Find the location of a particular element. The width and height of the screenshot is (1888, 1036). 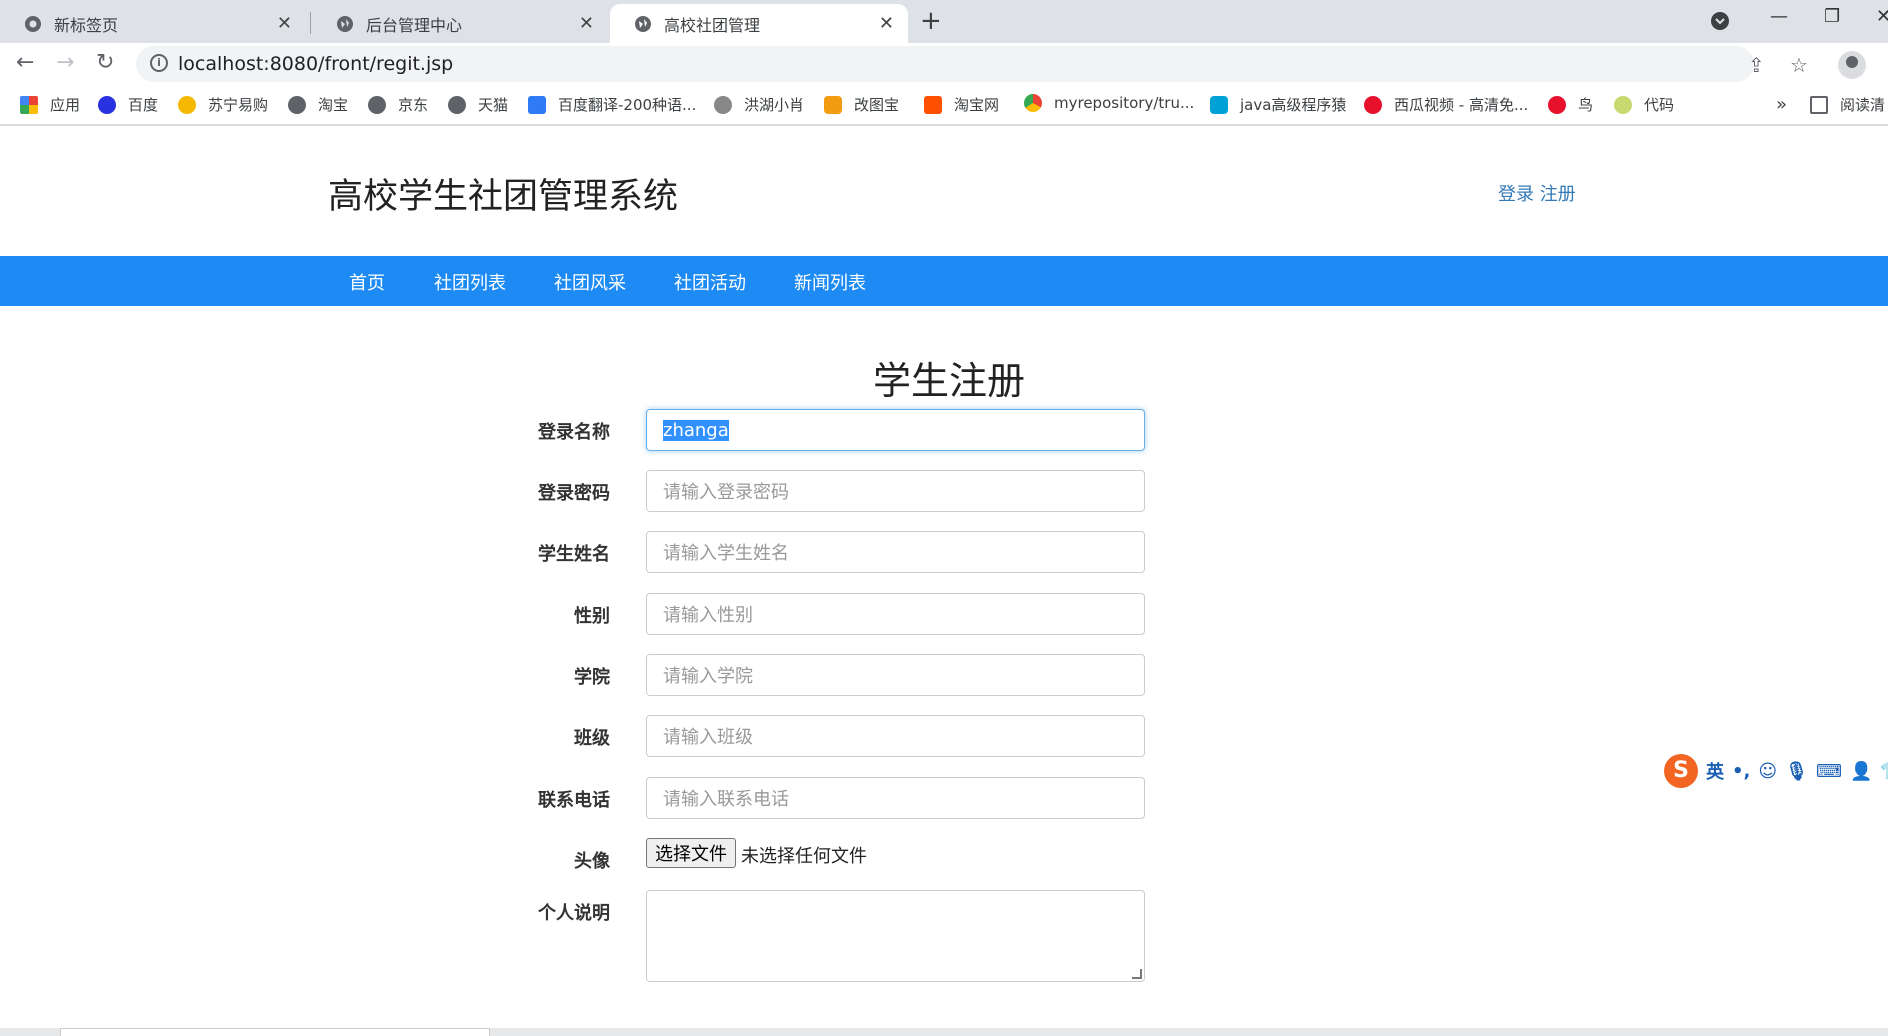

browser-tab-club-management: 高校社团管理 ✕ is located at coordinates (759, 23).